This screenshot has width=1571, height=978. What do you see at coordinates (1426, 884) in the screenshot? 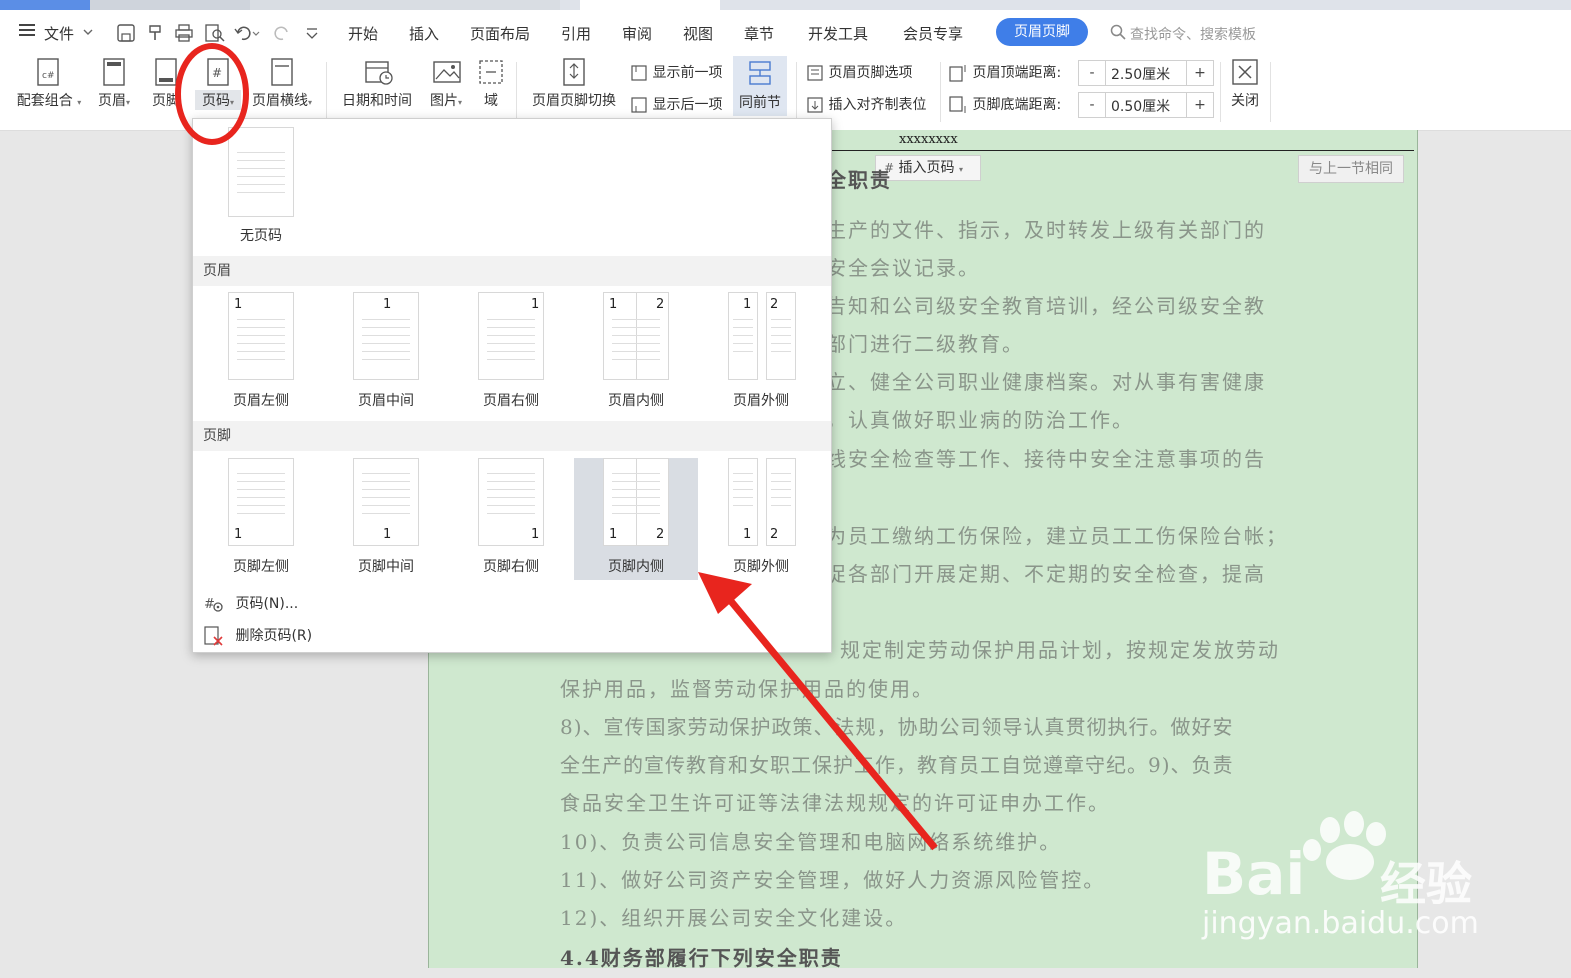
I see `watermark-brand-cn: 经验` at bounding box center [1426, 884].